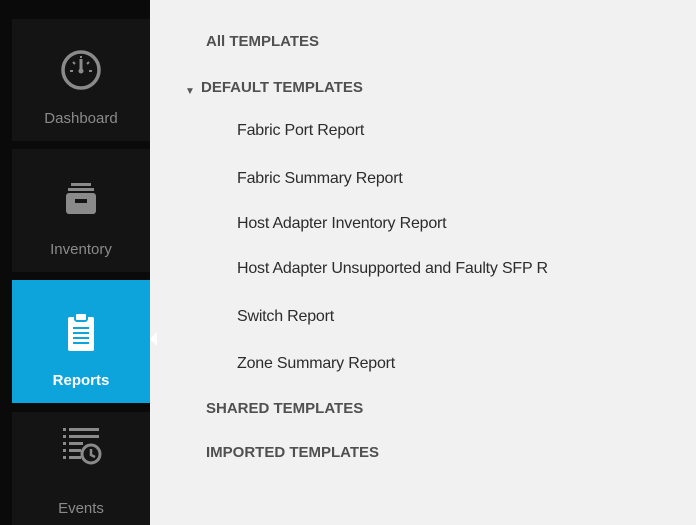 Image resolution: width=696 pixels, height=525 pixels. What do you see at coordinates (316, 364) in the screenshot?
I see `template-item: Zone Summary Report` at bounding box center [316, 364].